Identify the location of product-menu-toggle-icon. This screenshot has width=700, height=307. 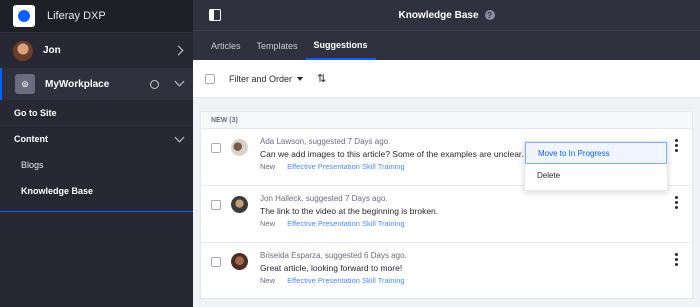
(215, 15).